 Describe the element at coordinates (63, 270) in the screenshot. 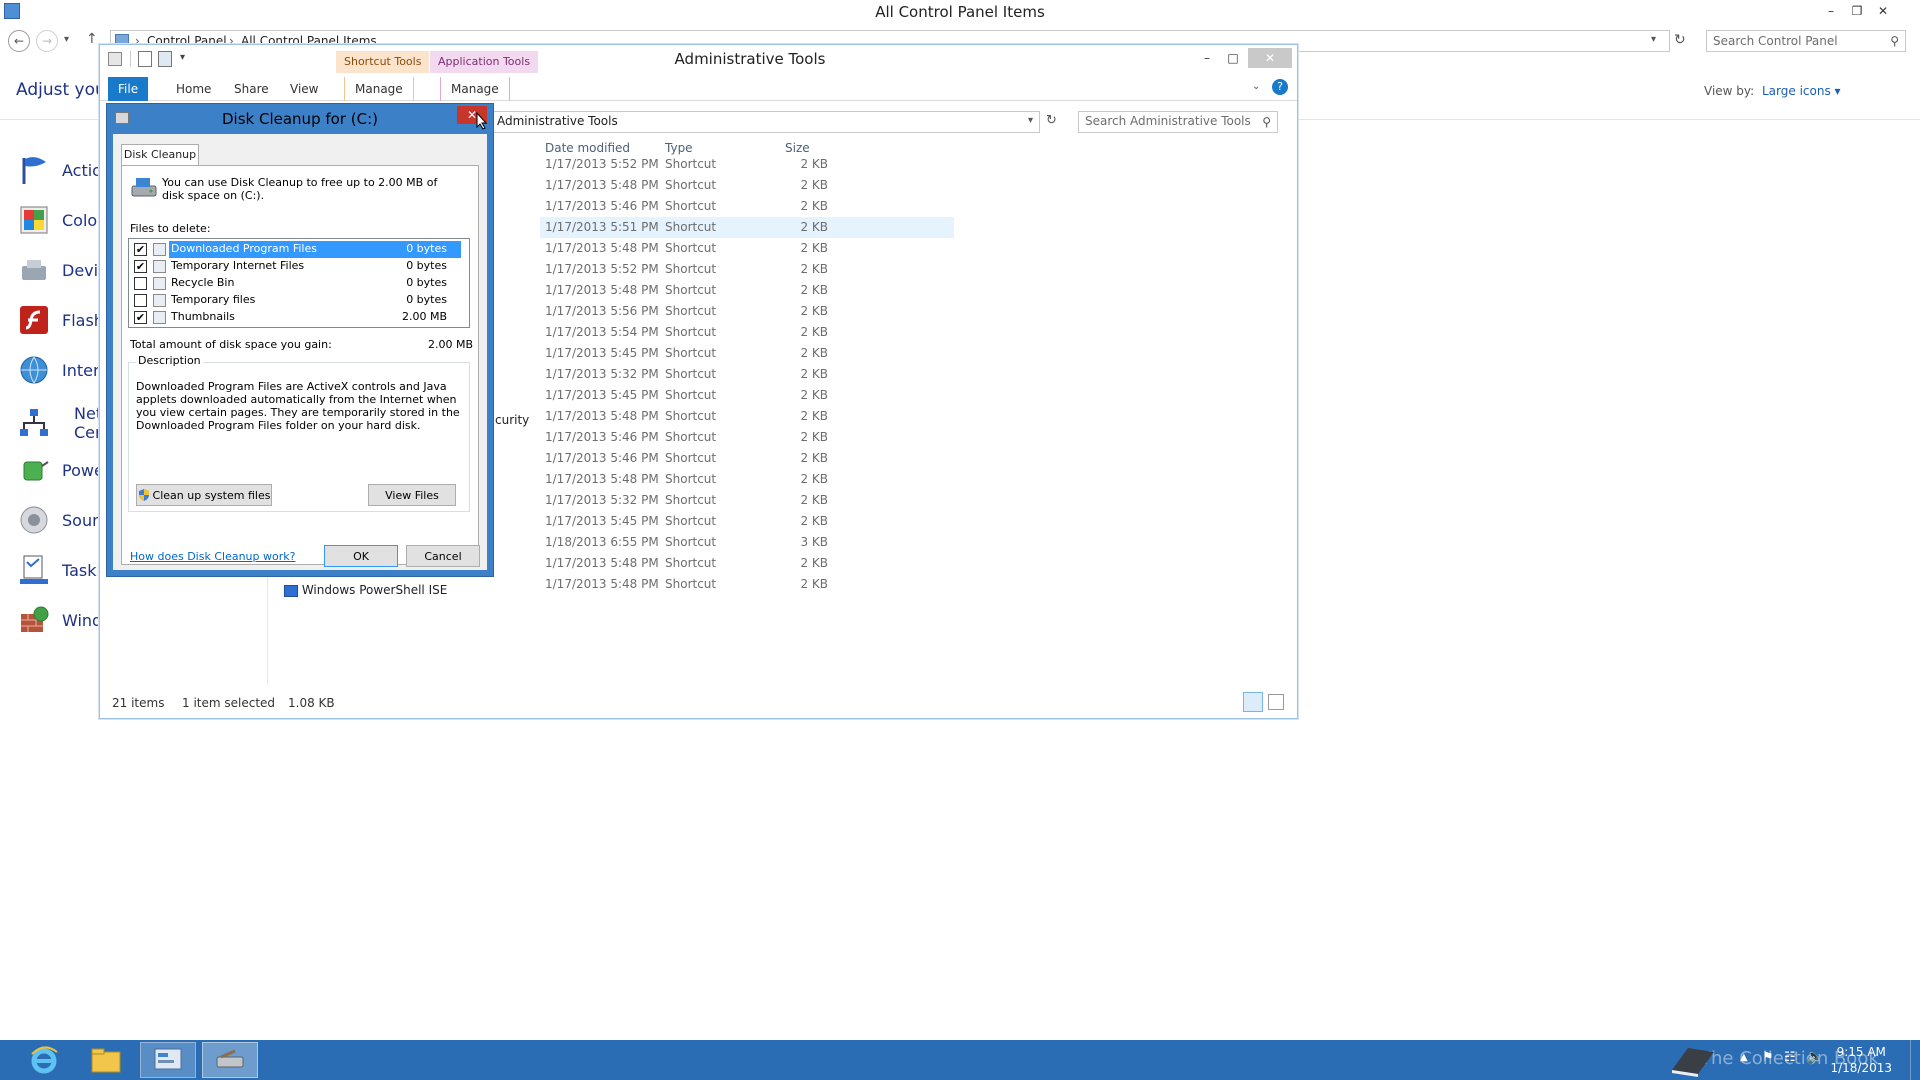

I see `cp-item-devices: Devic` at that location.